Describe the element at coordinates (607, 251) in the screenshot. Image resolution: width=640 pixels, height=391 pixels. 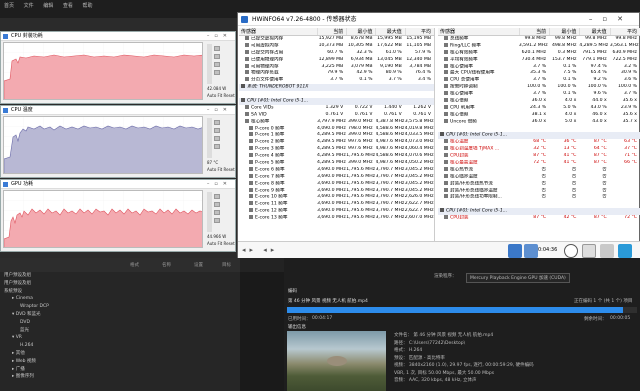
I see `settings-gear-icon` at that location.